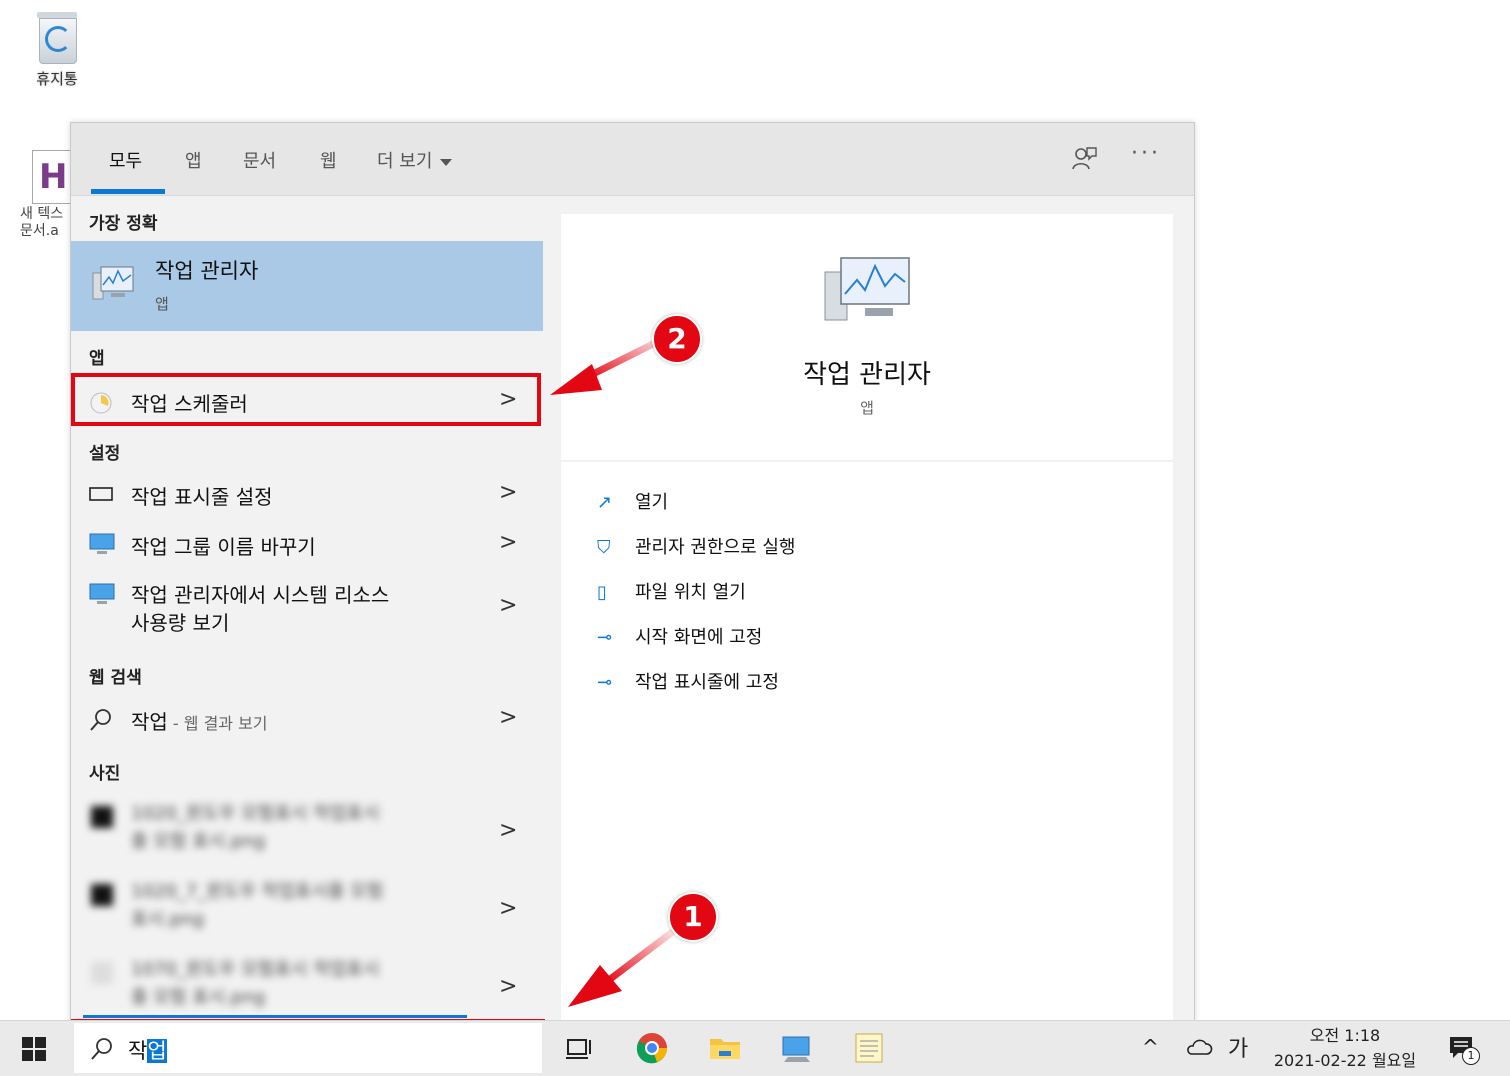 The height and width of the screenshot is (1076, 1510). Describe the element at coordinates (725, 1048) in the screenshot. I see `file-explorer-icon` at that location.